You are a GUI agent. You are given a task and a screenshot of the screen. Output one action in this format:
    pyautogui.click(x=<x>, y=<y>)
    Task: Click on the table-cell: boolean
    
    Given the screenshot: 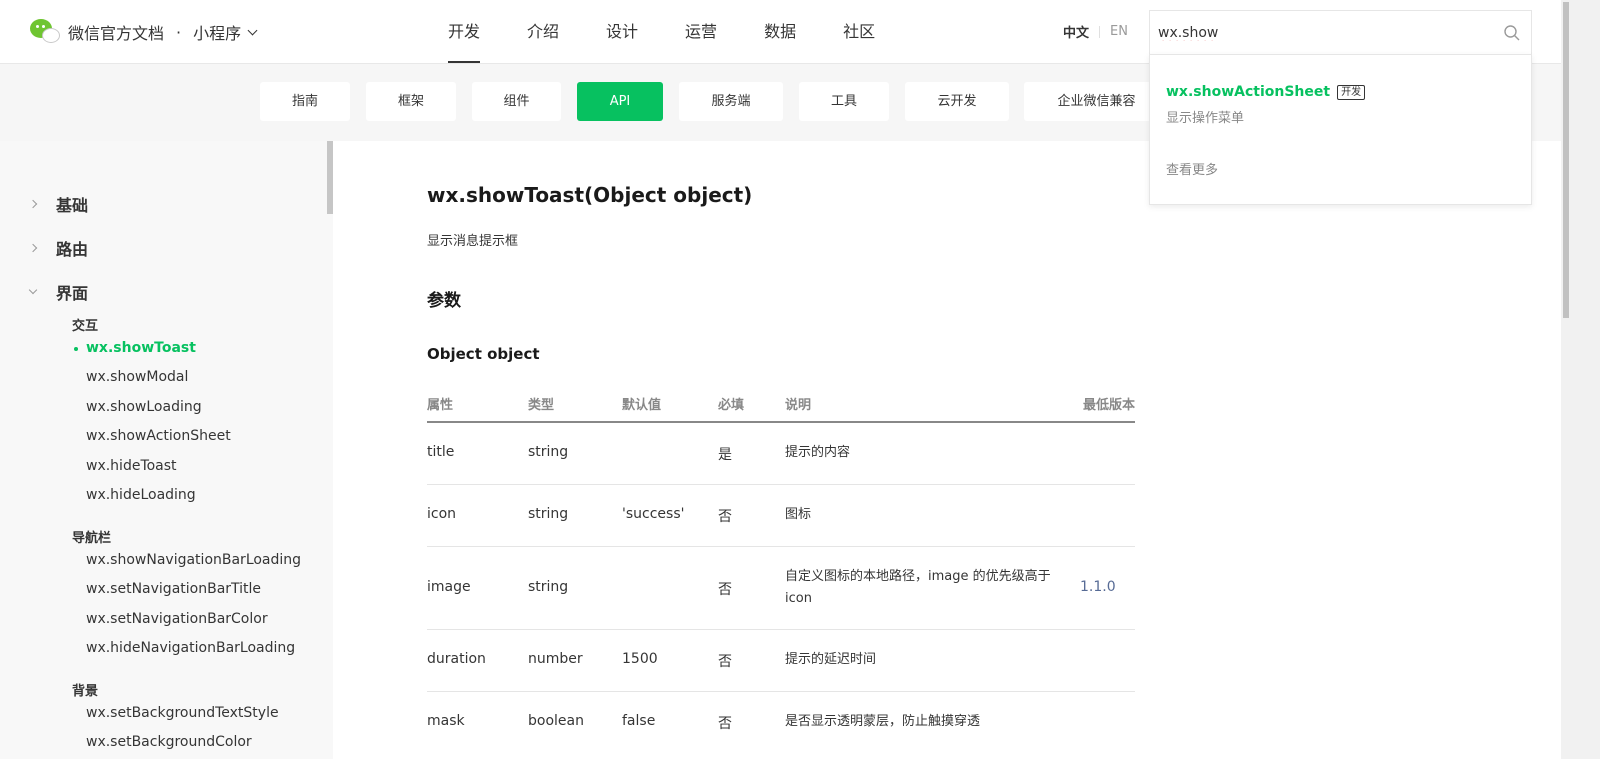 What is the action you would take?
    pyautogui.click(x=556, y=721)
    